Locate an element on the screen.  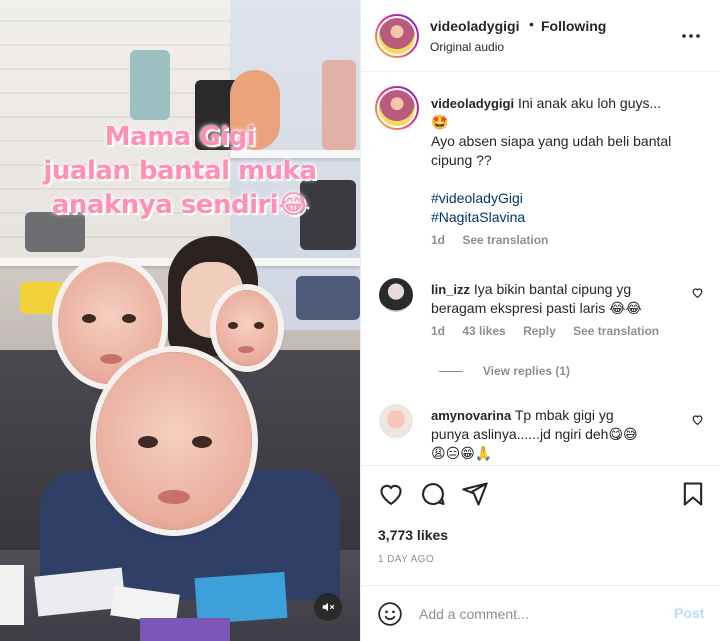
overlay-line: Mama Gigi is located at coordinates (180, 137).